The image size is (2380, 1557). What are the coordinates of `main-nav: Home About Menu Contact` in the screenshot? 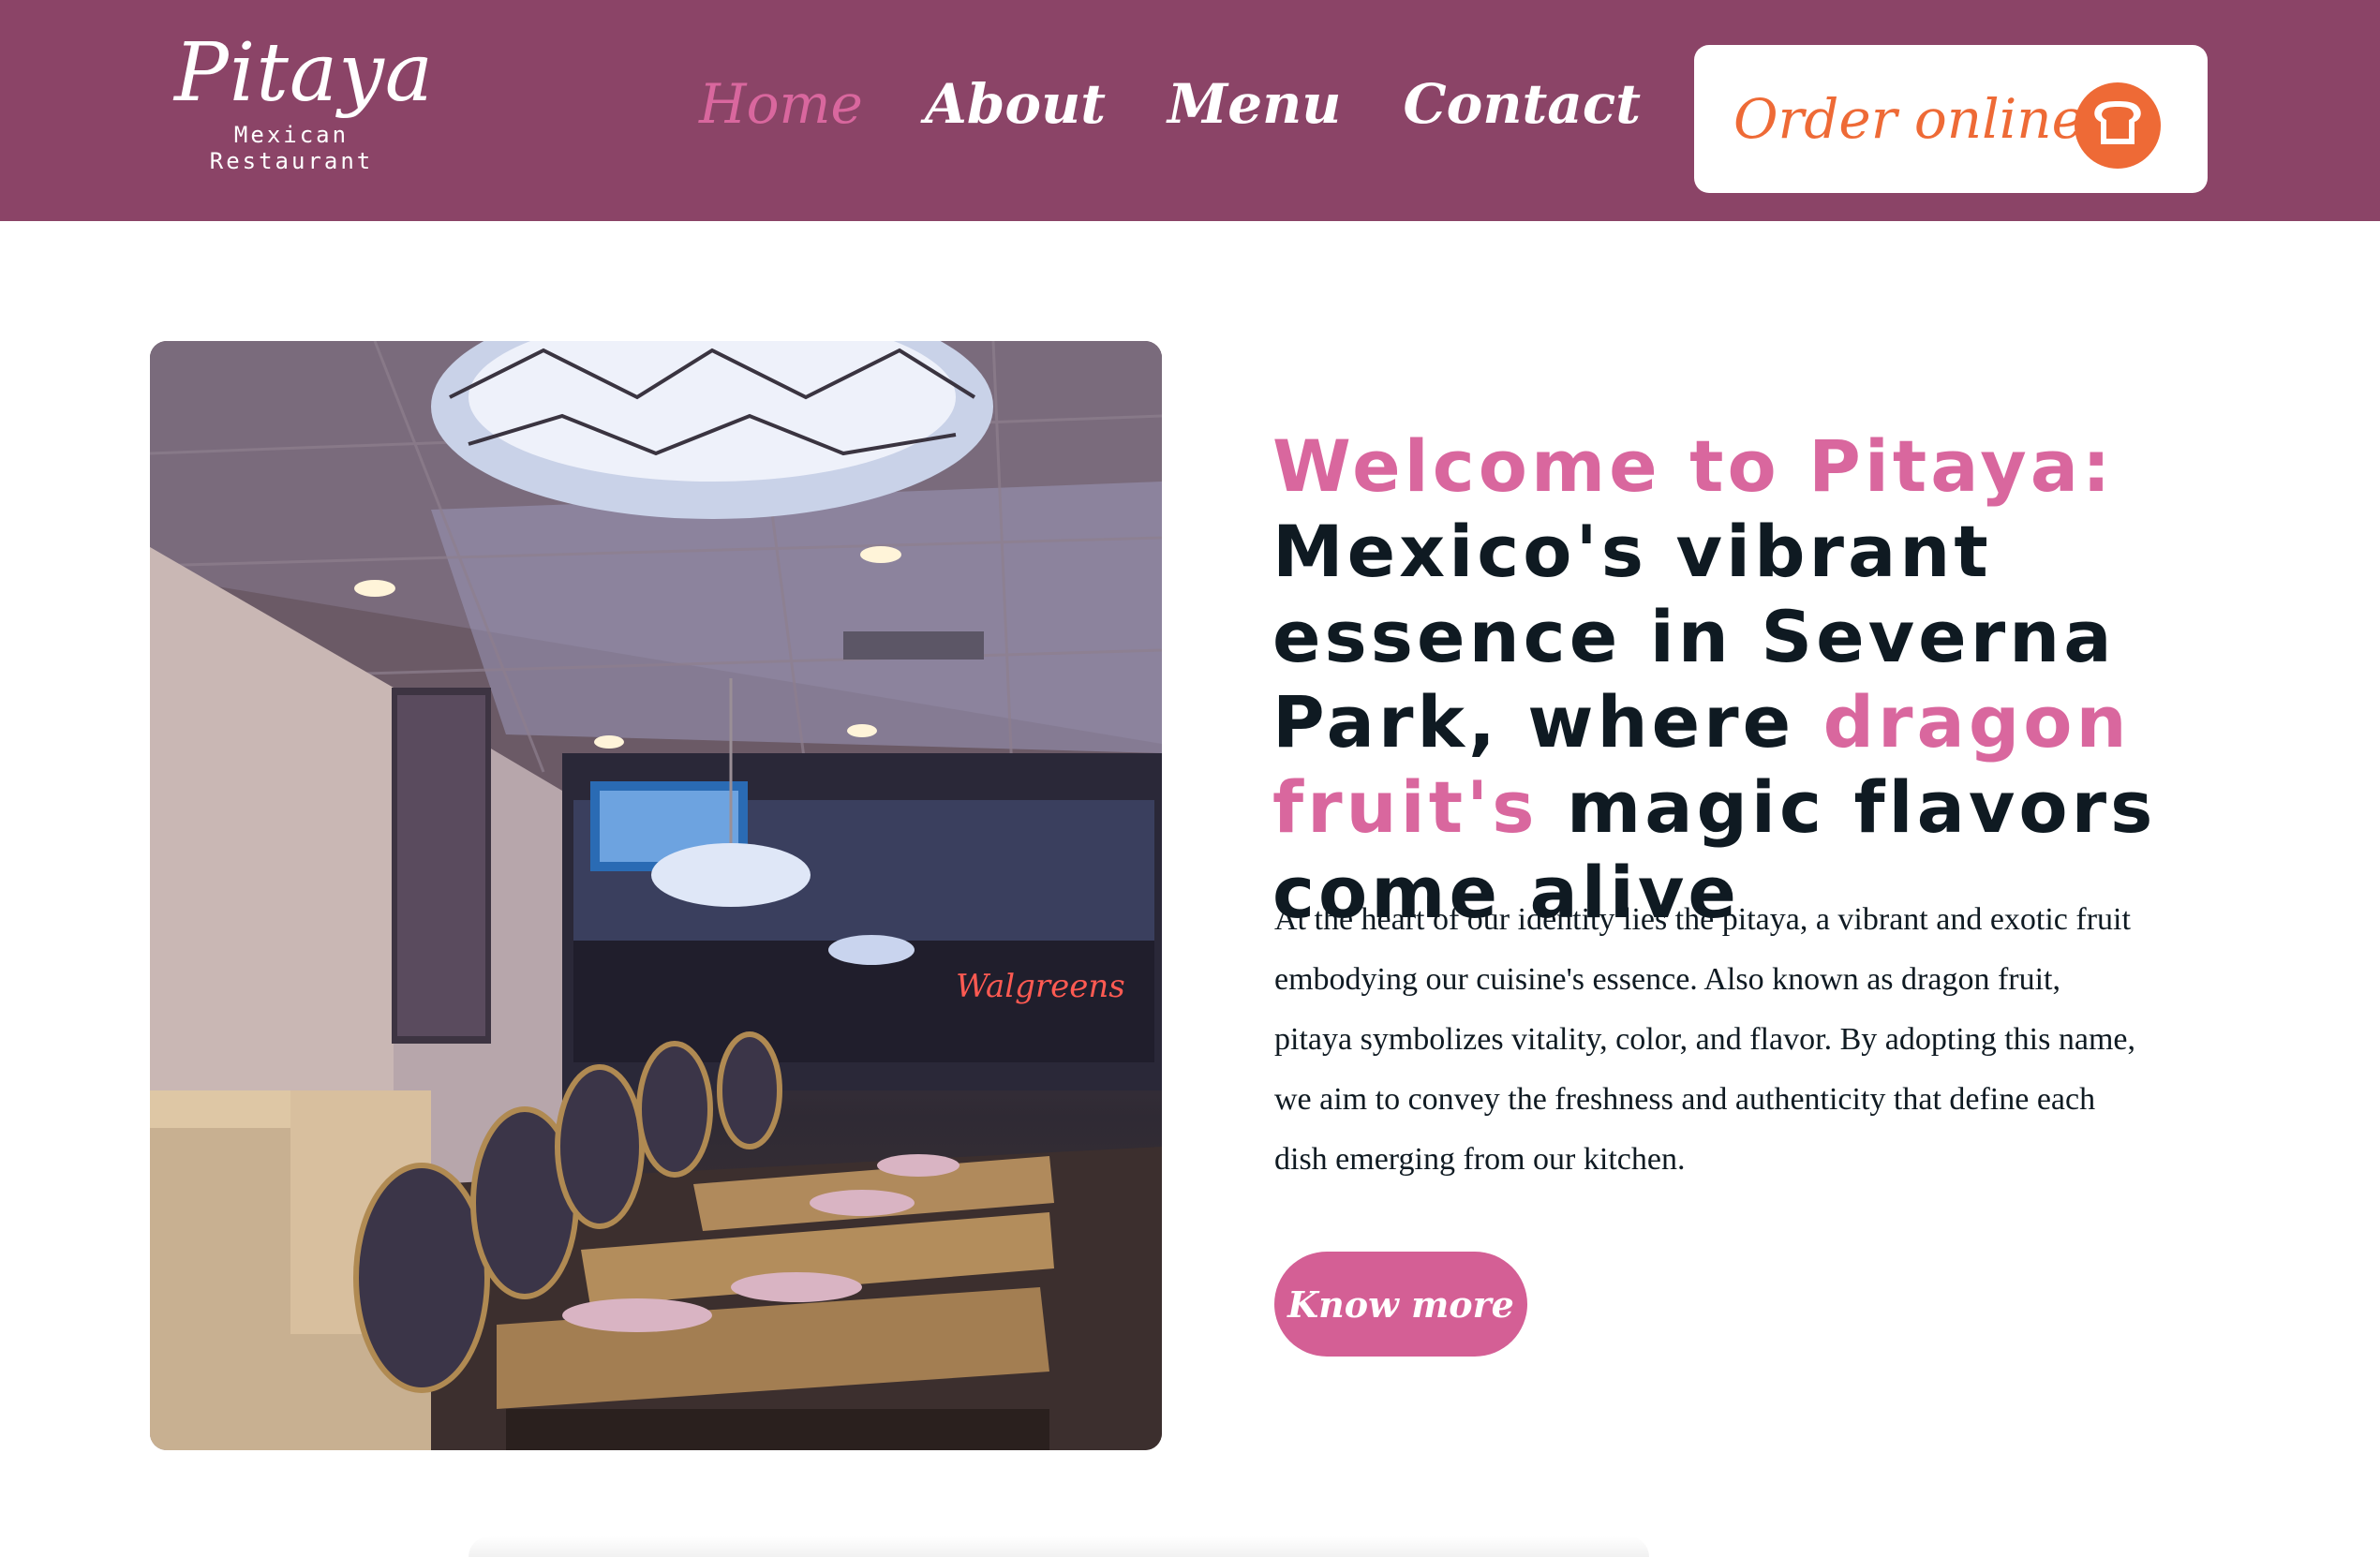 It's located at (1170, 104).